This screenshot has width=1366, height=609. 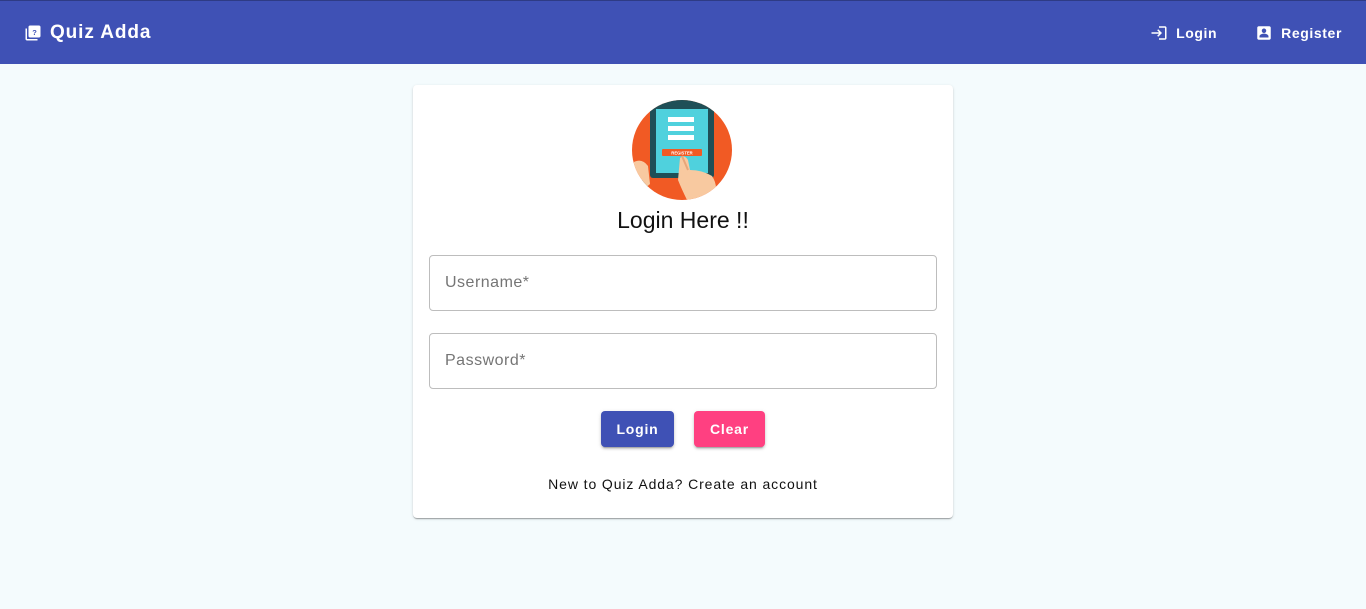 I want to click on password-input, so click(x=683, y=361).